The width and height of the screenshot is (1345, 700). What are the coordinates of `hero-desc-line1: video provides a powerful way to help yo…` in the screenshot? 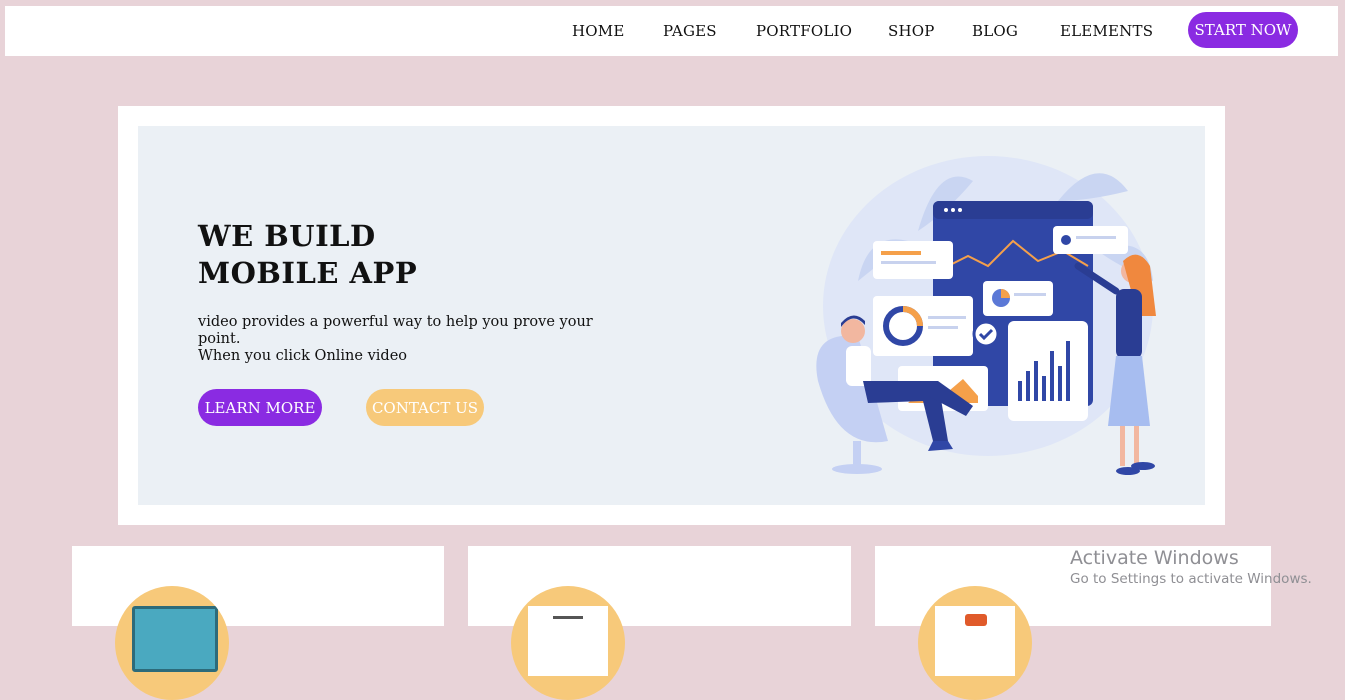 It's located at (395, 330).